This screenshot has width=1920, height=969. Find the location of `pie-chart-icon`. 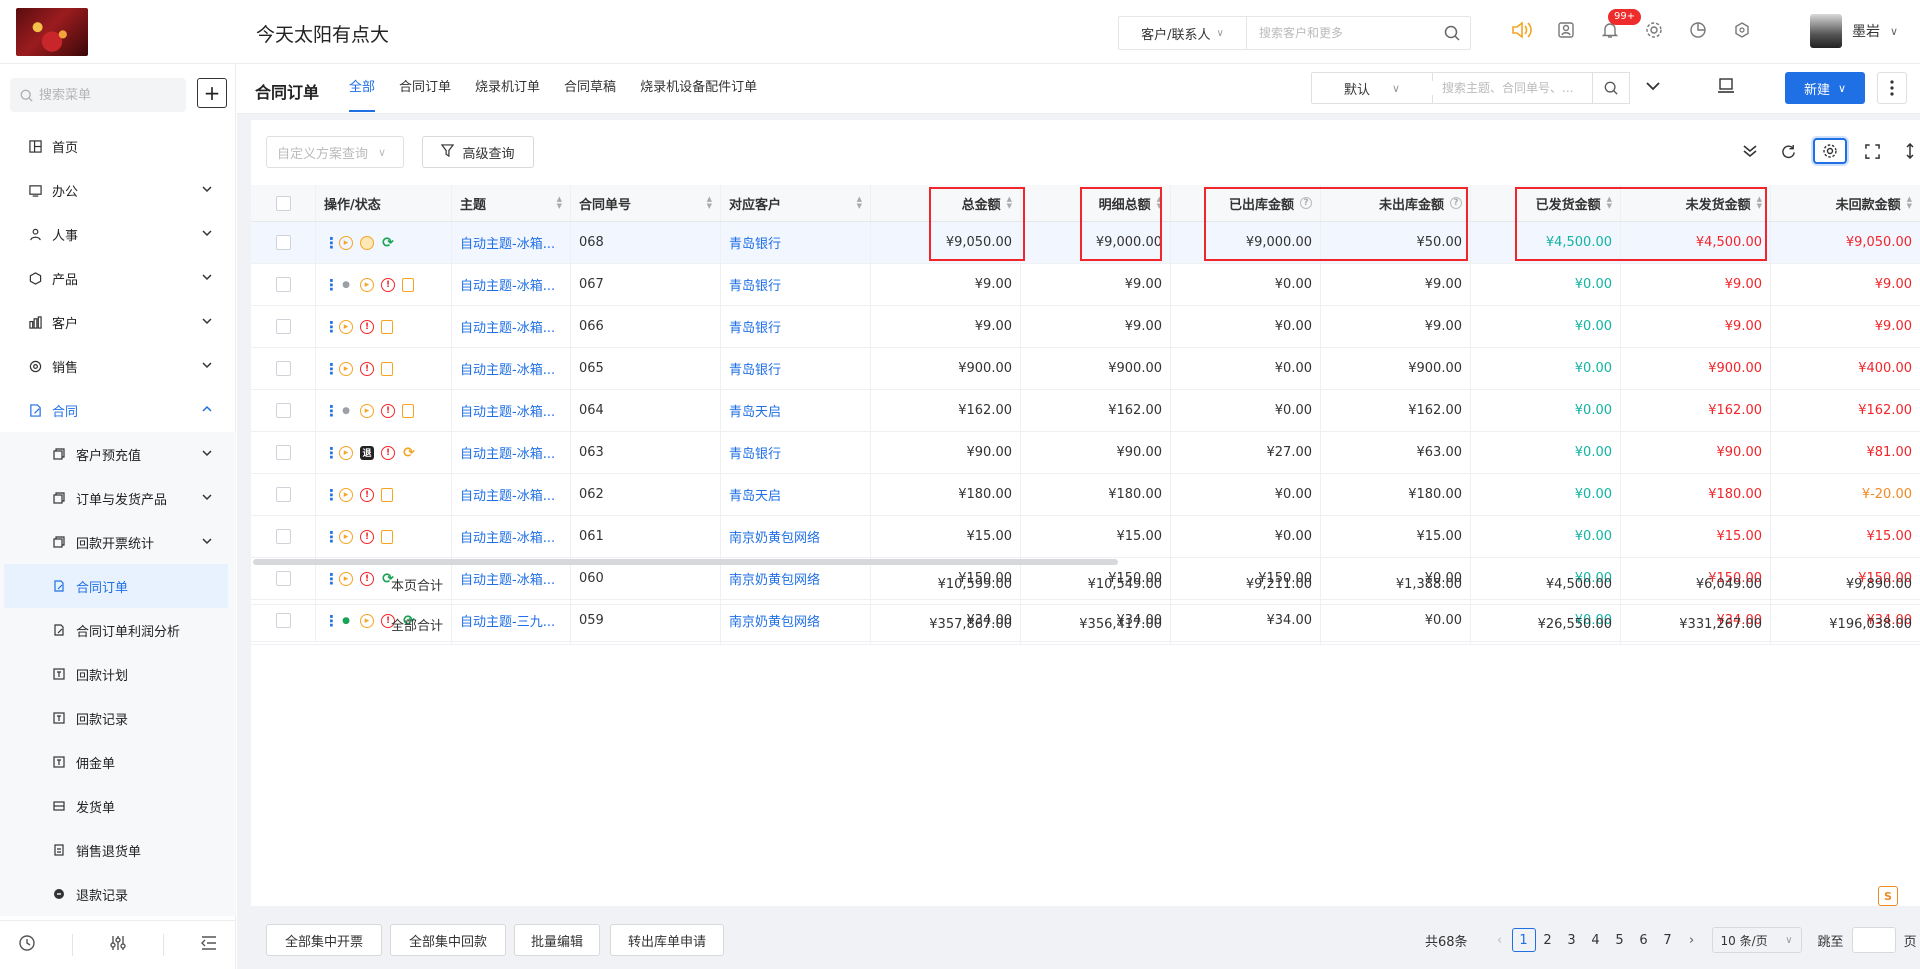

pie-chart-icon is located at coordinates (1698, 30).